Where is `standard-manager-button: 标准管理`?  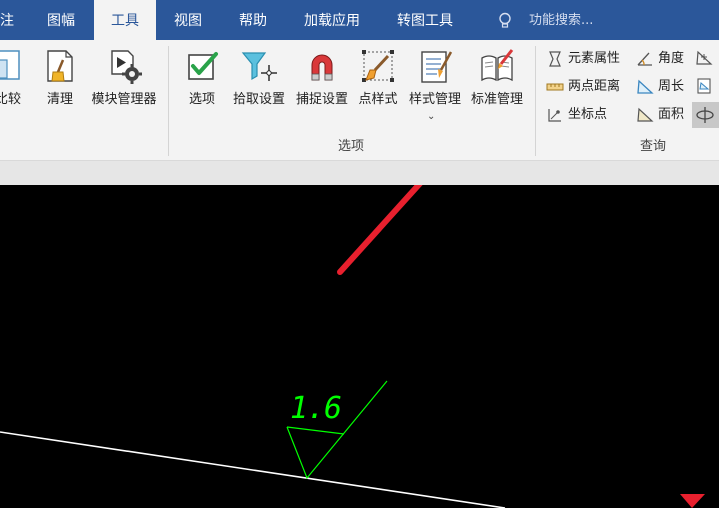
standard-manager-button: 标准管理 is located at coordinates (497, 77).